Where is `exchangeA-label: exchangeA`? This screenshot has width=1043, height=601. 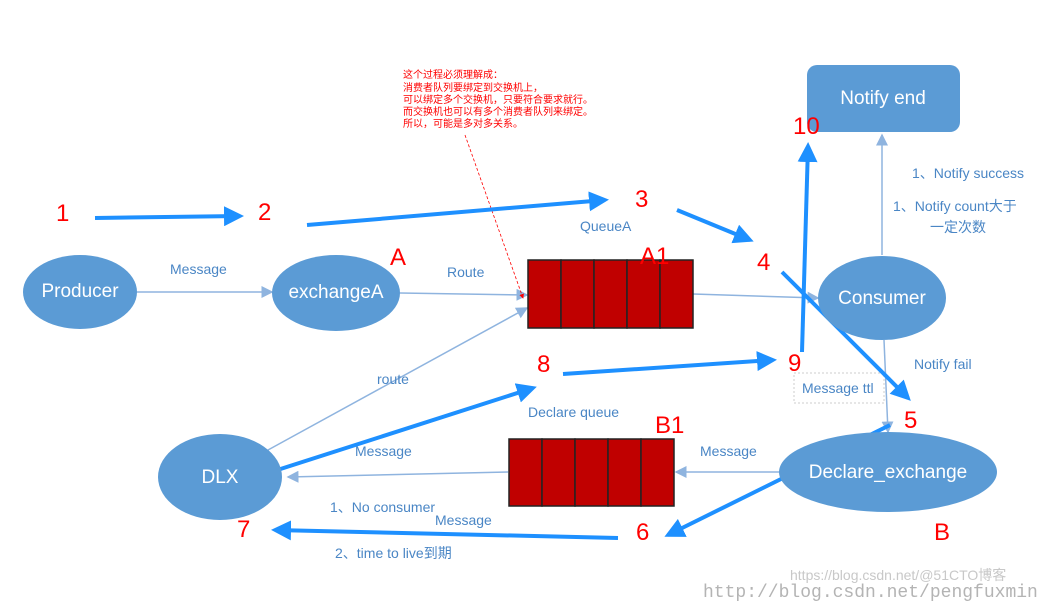 exchangeA-label: exchangeA is located at coordinates (335, 292).